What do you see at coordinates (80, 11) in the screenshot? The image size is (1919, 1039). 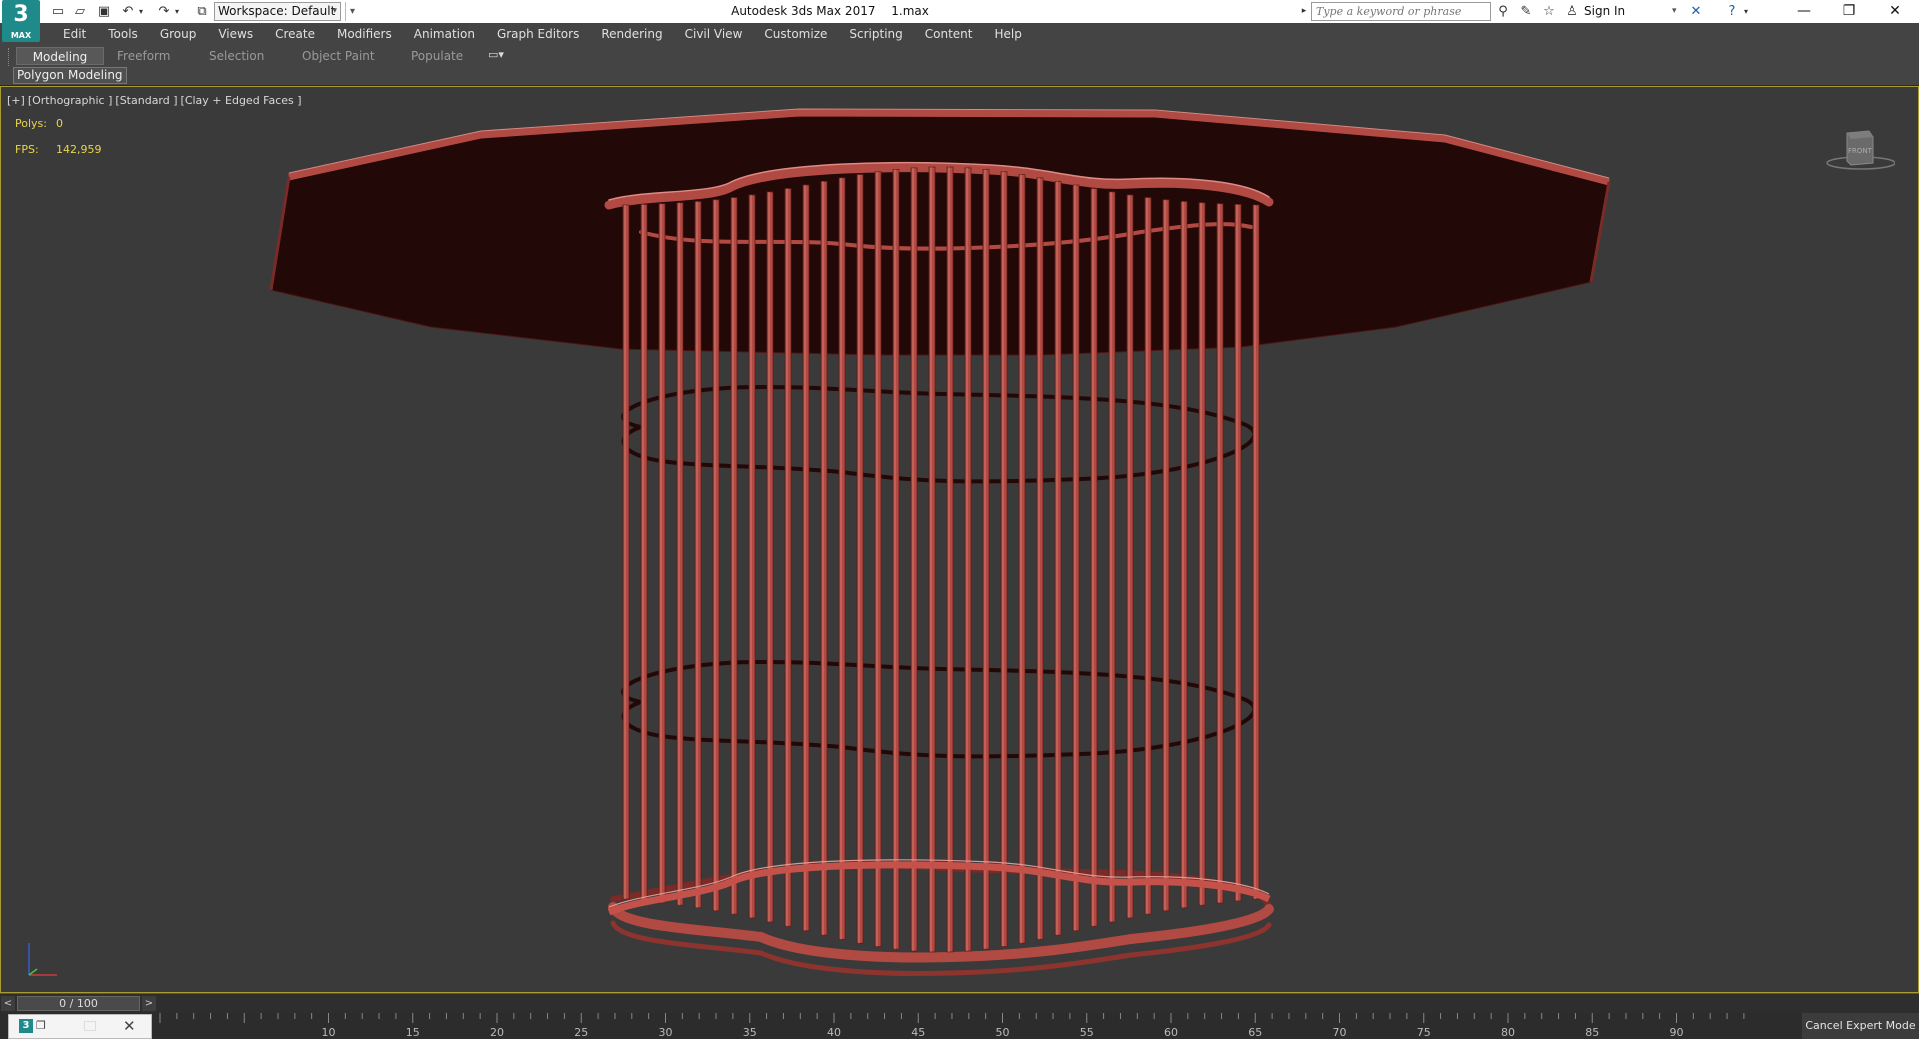 I see `open-folder-icon: ▱` at bounding box center [80, 11].